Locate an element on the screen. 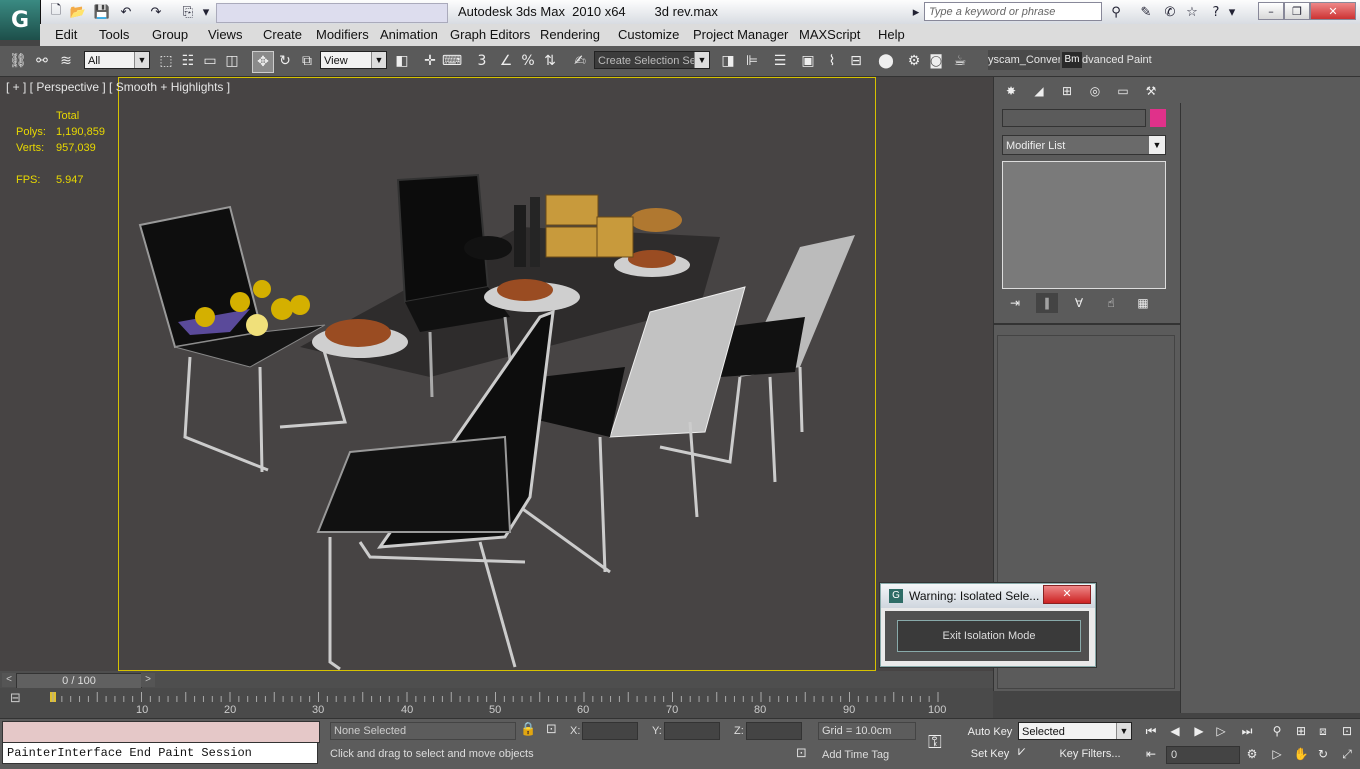 The height and width of the screenshot is (769, 1360). search-expand-icon: ▸ is located at coordinates (916, 12).